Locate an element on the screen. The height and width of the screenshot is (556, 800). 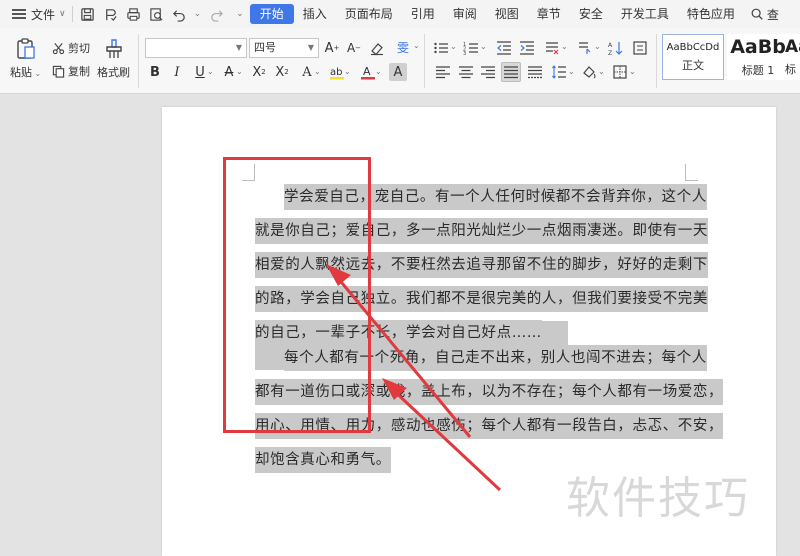
borders-icon is located at coordinates (620, 72).